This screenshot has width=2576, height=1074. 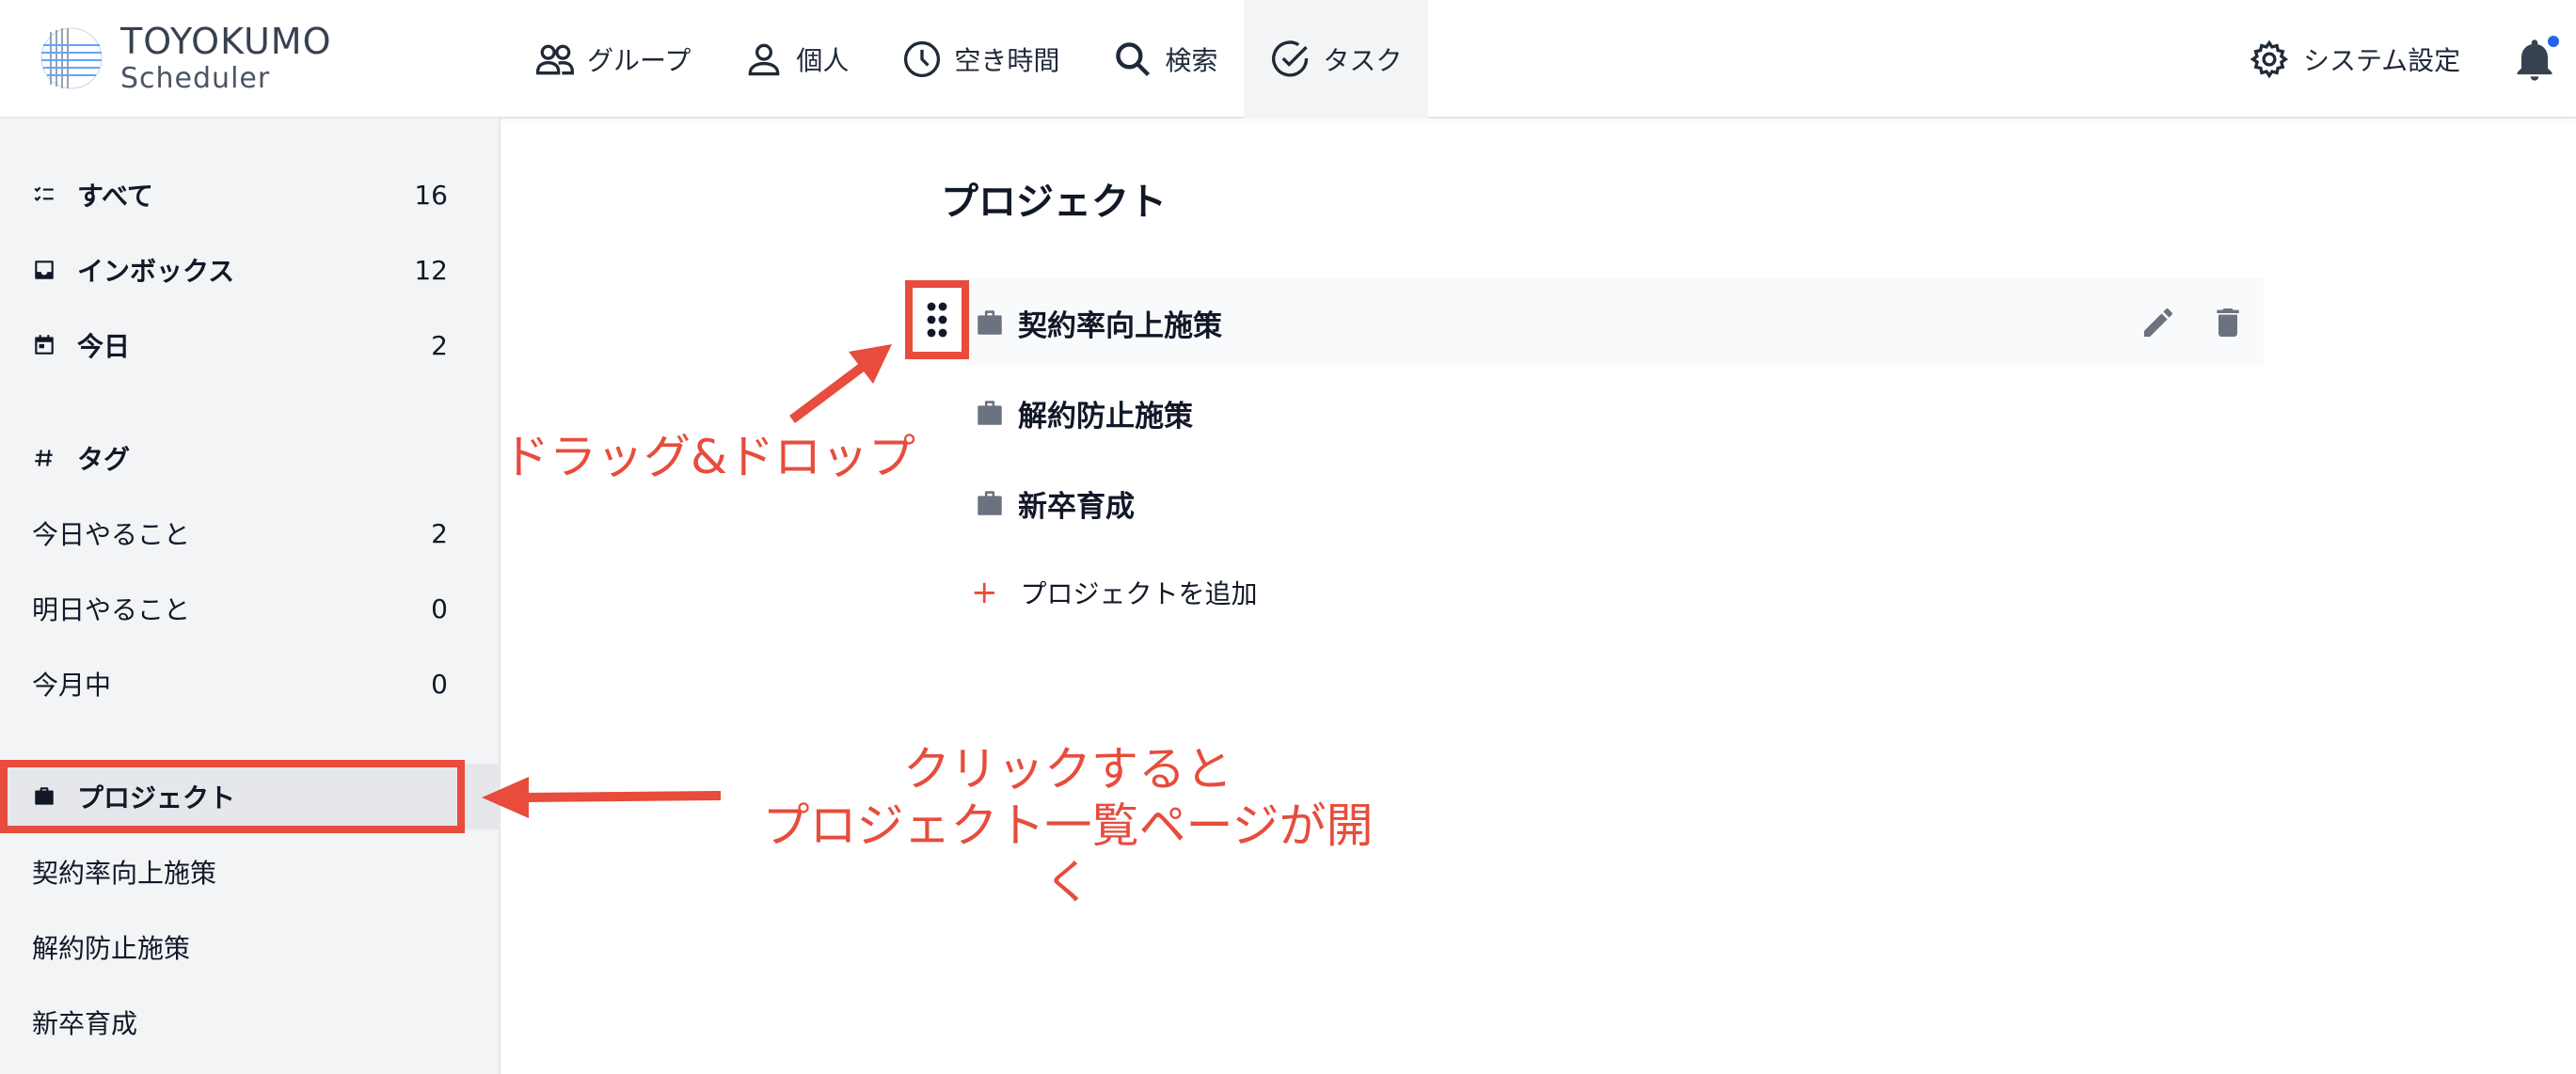 I want to click on annotation-click-line1: クリックすると, so click(x=1068, y=770).